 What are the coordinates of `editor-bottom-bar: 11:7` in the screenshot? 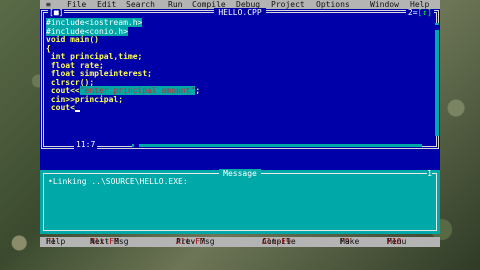 It's located at (240, 145).